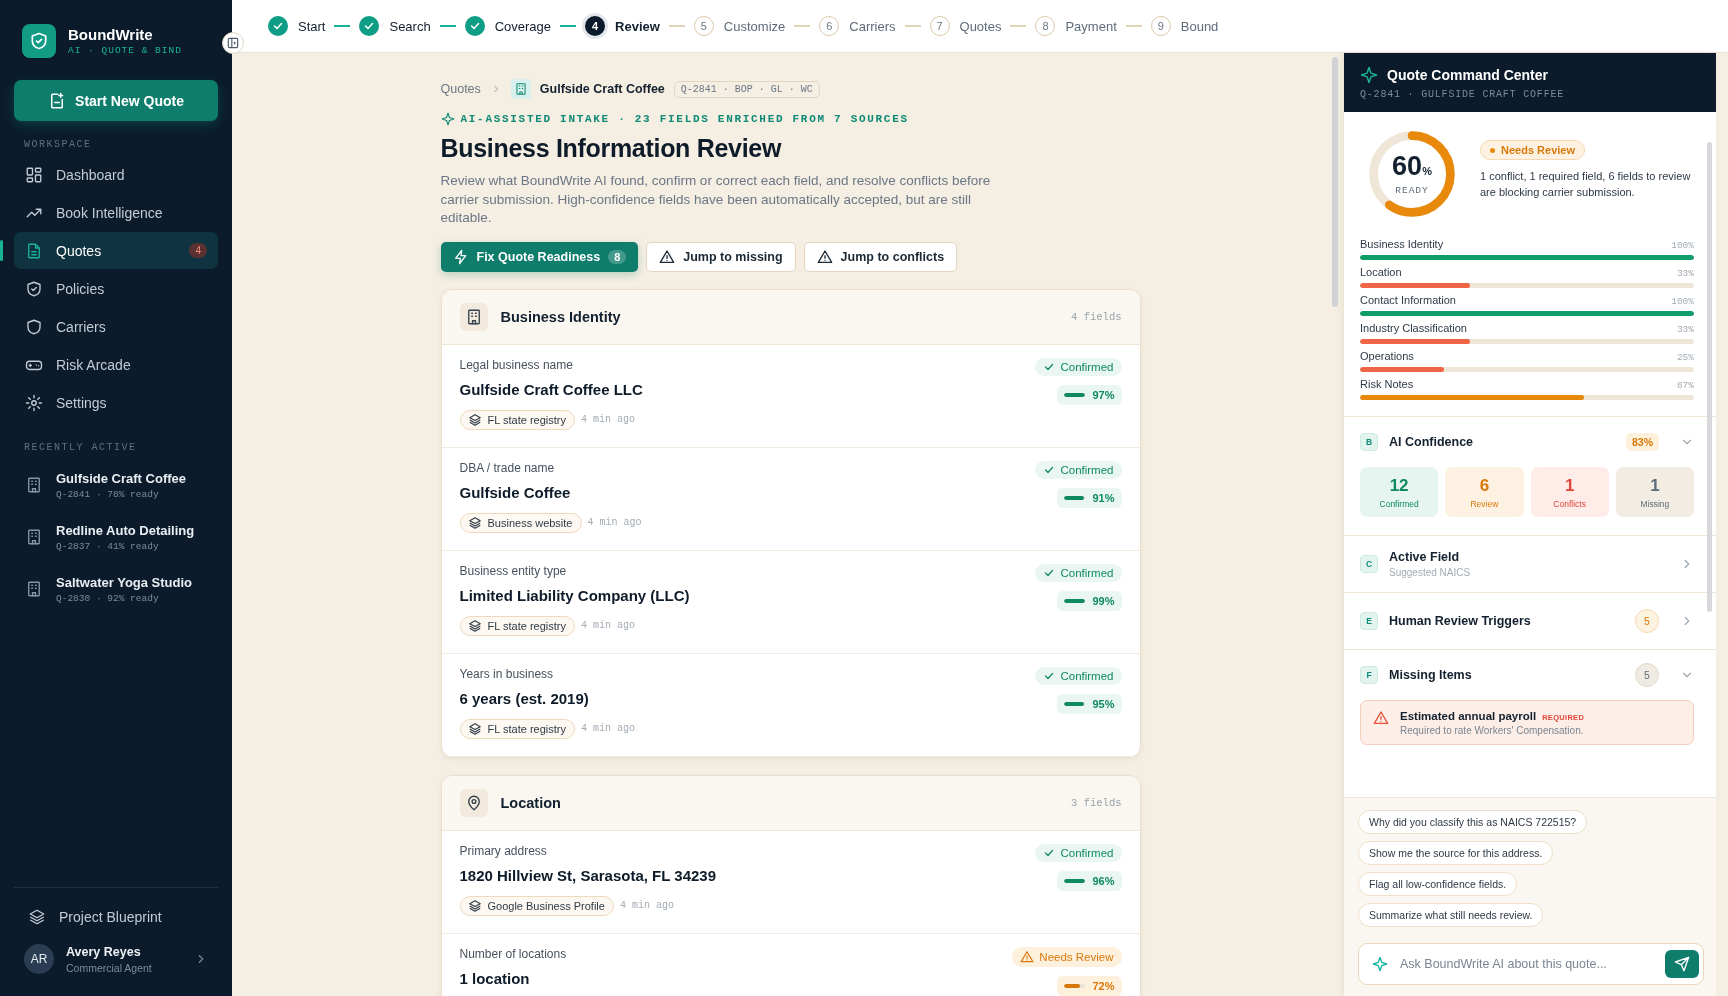 This screenshot has height=996, width=1728. Describe the element at coordinates (1402, 244) in the screenshot. I see `category-label: Business Identity` at that location.